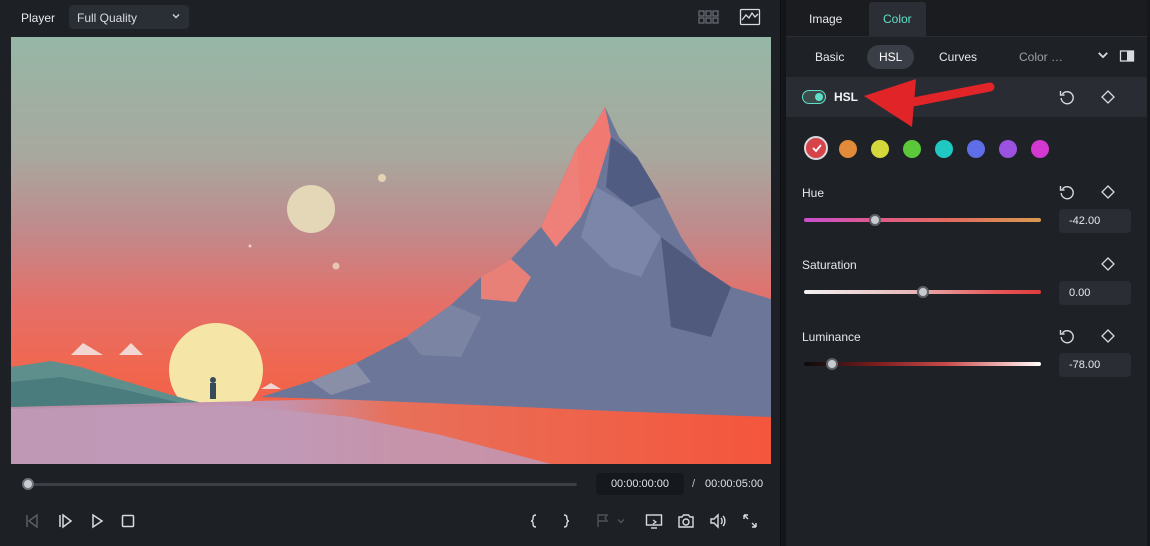  What do you see at coordinates (922, 220) in the screenshot?
I see `hue-slider` at bounding box center [922, 220].